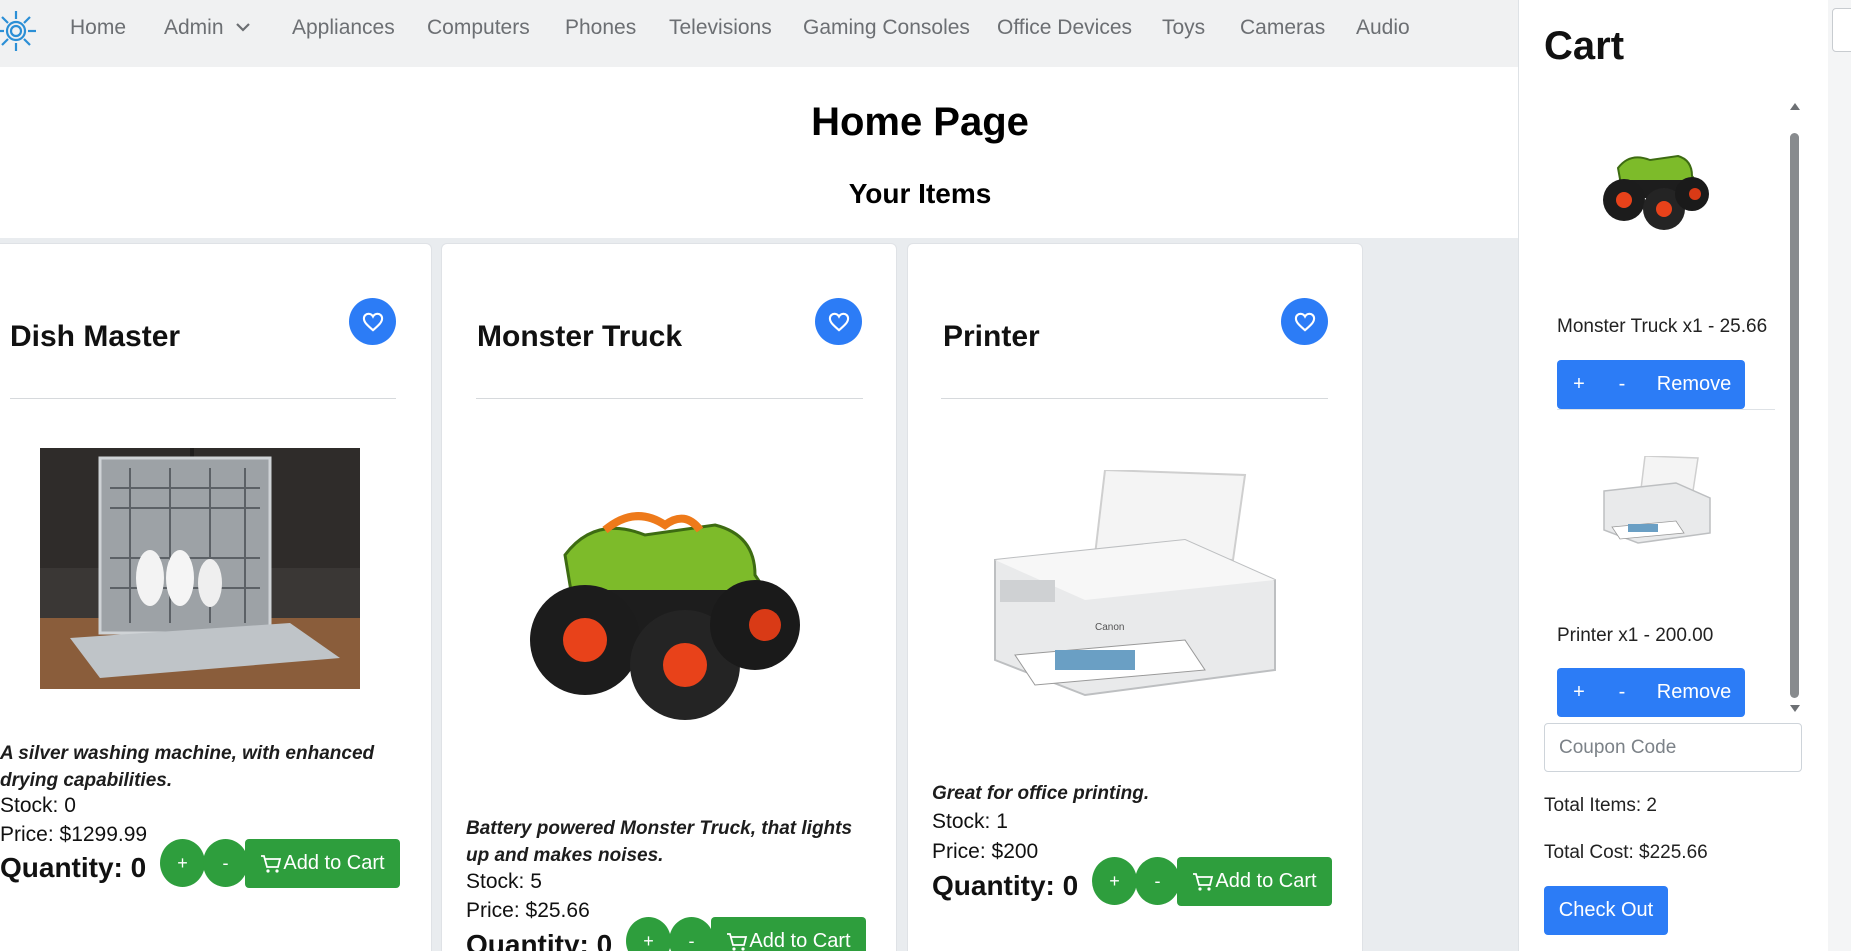 The image size is (1851, 951). Describe the element at coordinates (74, 834) in the screenshot. I see `product-price: Price: $1299.99` at that location.